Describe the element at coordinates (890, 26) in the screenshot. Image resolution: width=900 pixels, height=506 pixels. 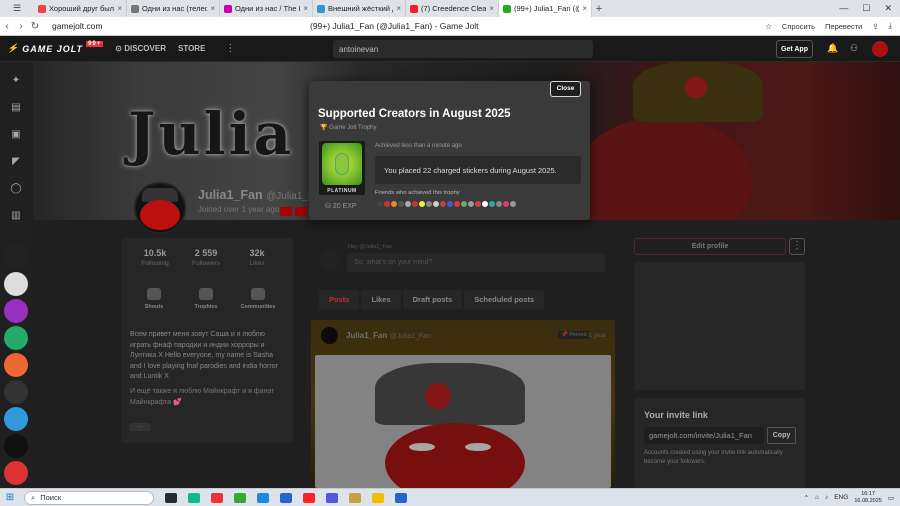
I see `download-icon: ⤓` at that location.